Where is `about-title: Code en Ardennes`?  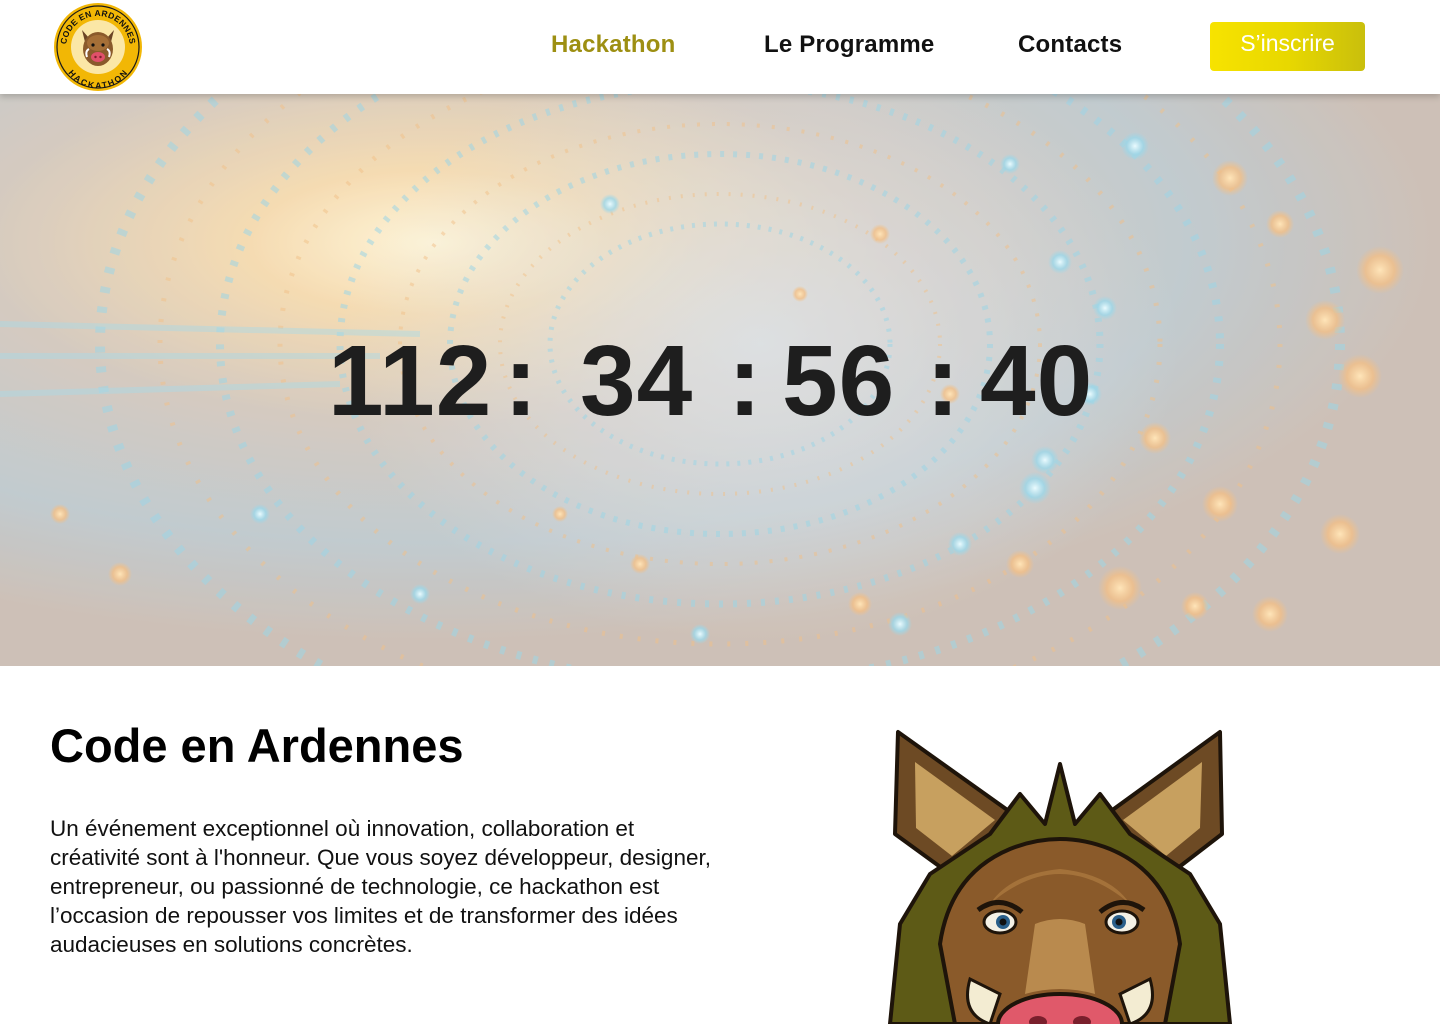
about-title: Code en Ardennes is located at coordinates (257, 745).